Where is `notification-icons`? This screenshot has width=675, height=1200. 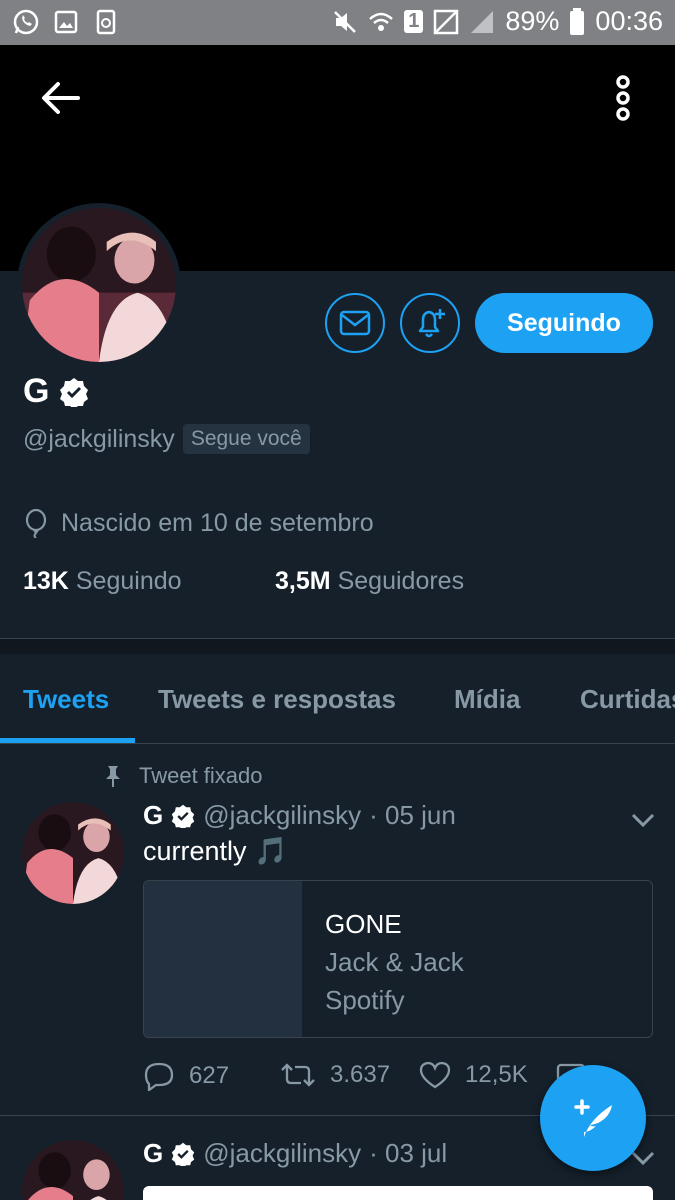 notification-icons is located at coordinates (66, 22).